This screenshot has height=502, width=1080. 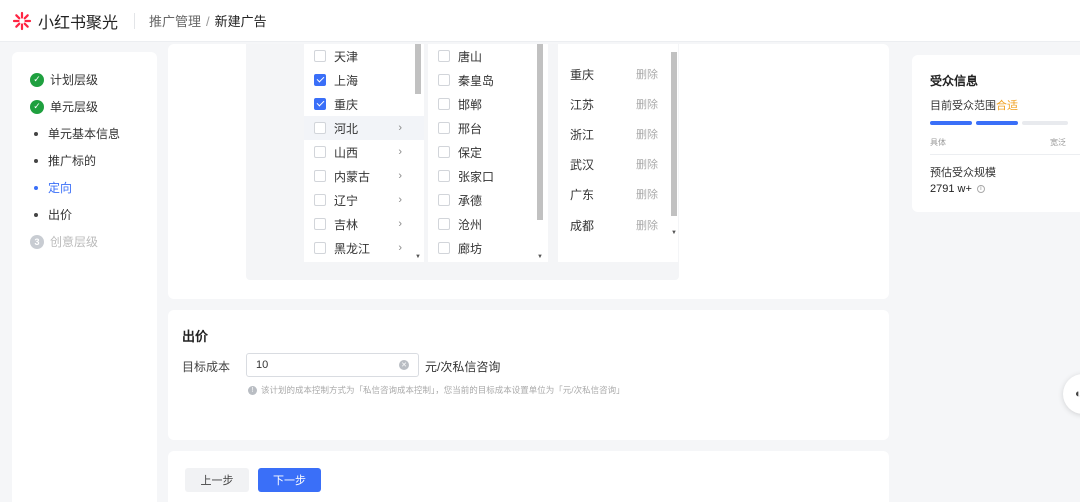 What do you see at coordinates (332, 365) in the screenshot?
I see `target-cost-input` at bounding box center [332, 365].